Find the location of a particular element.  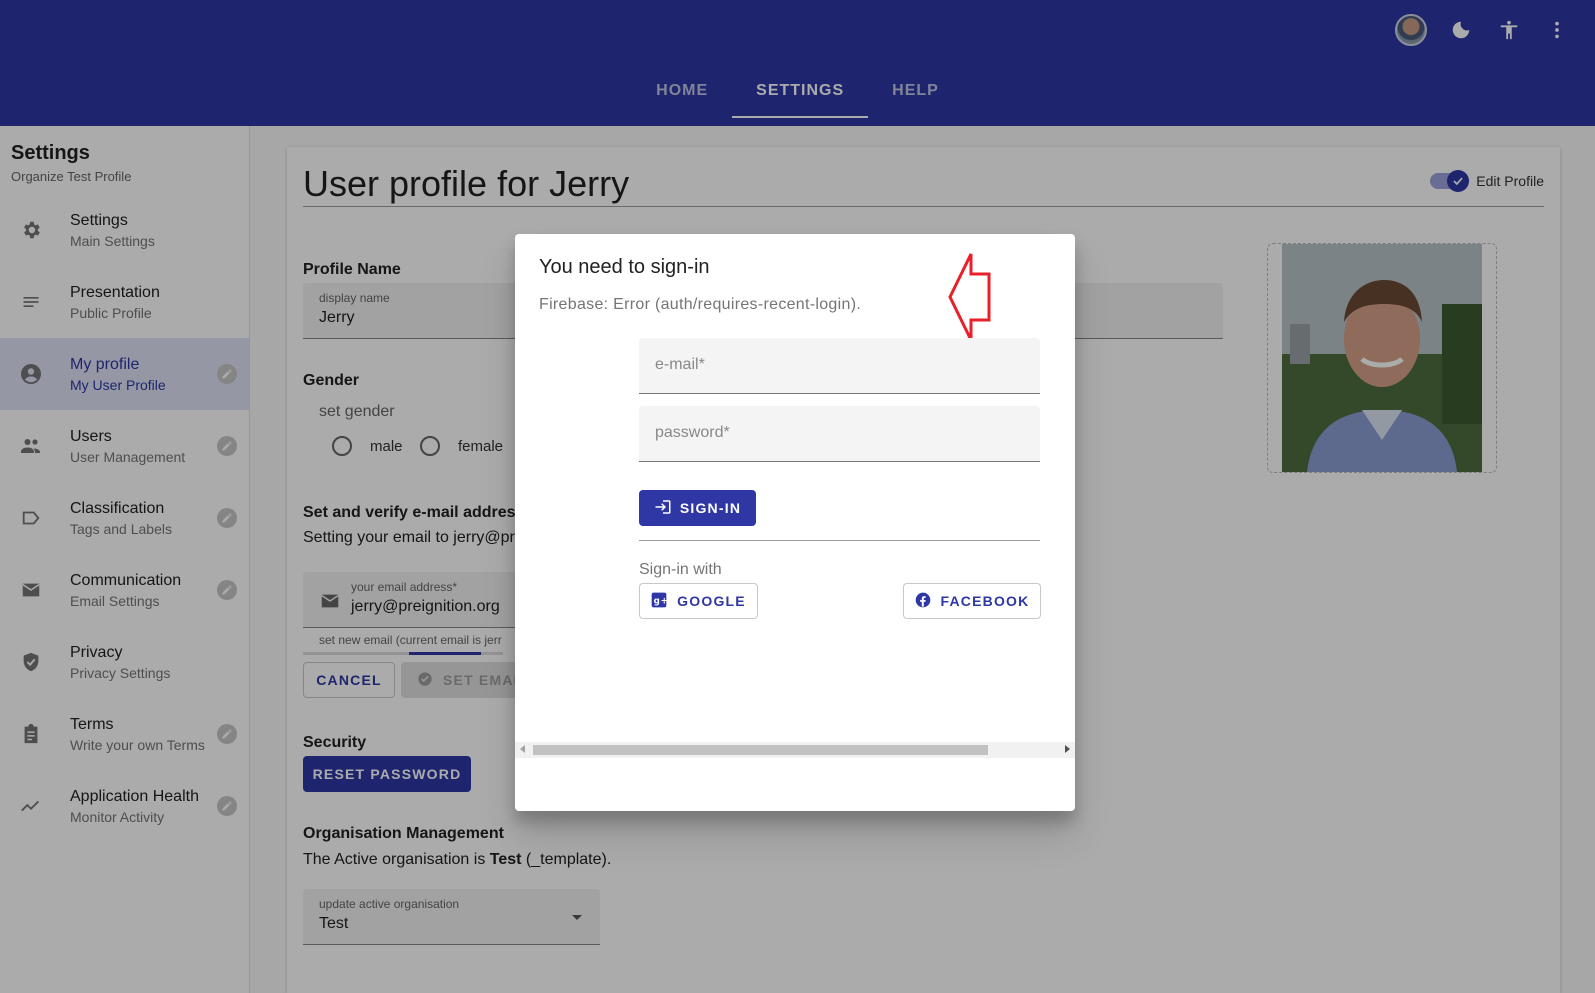

facebook-label: FACEBOOK is located at coordinates (985, 601).